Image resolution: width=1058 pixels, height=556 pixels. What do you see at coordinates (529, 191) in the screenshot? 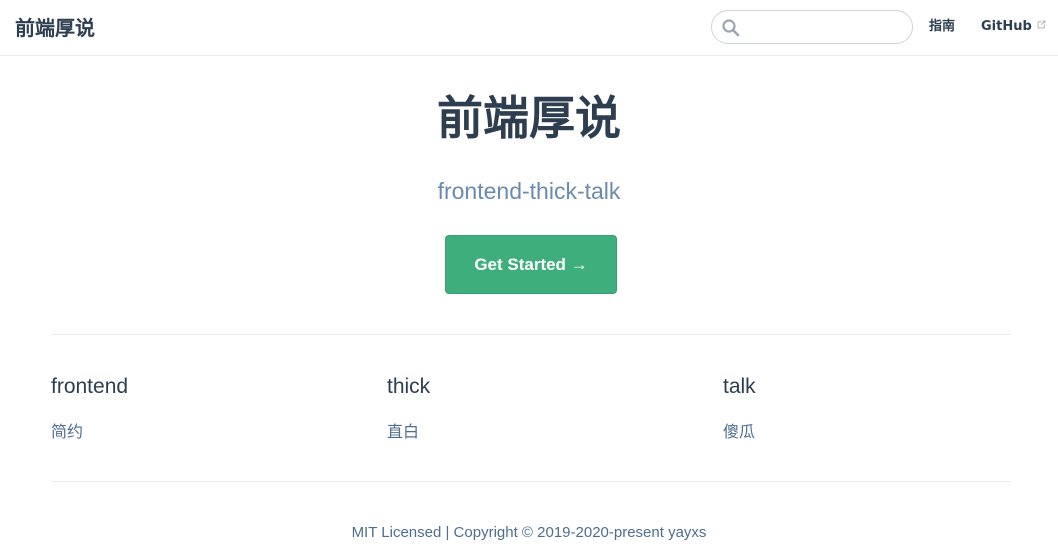
I see `hero-description: frontend-thick-talk` at bounding box center [529, 191].